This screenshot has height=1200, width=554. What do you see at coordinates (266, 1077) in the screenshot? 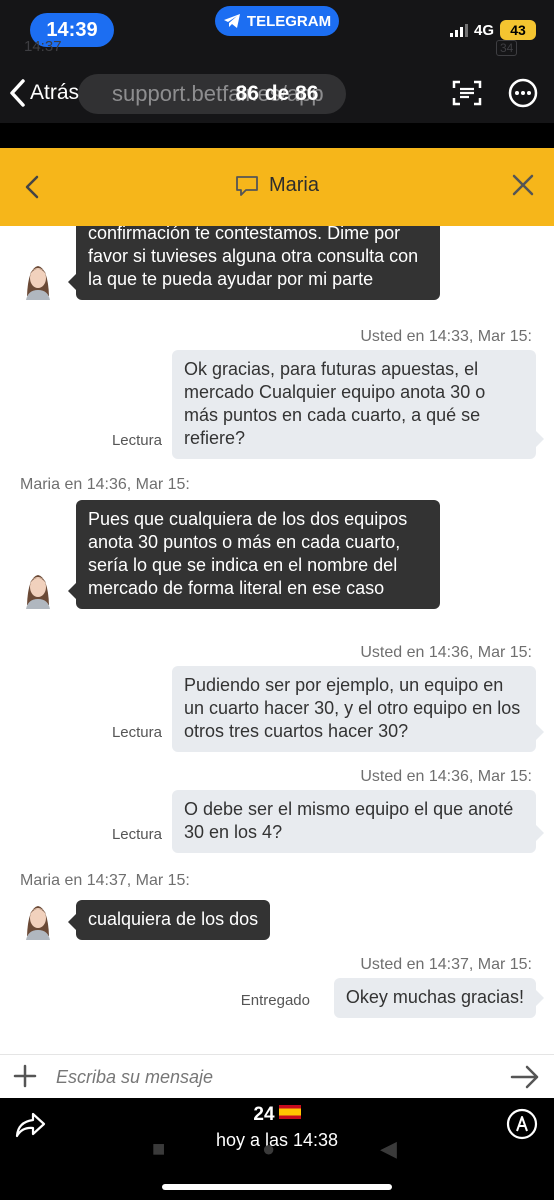
I see `message-input` at bounding box center [266, 1077].